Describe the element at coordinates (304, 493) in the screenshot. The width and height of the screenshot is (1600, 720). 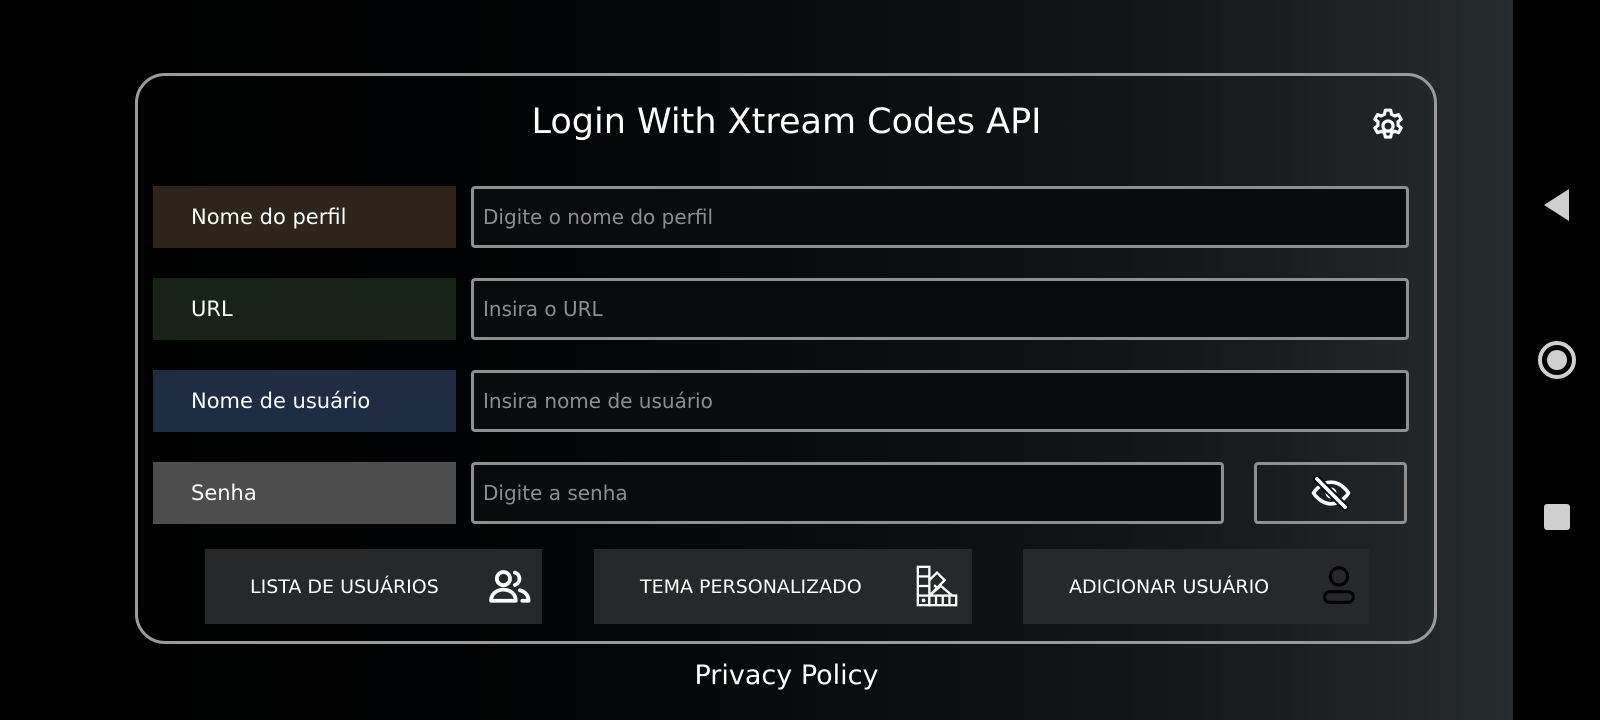
I see `password-label: Senha` at that location.